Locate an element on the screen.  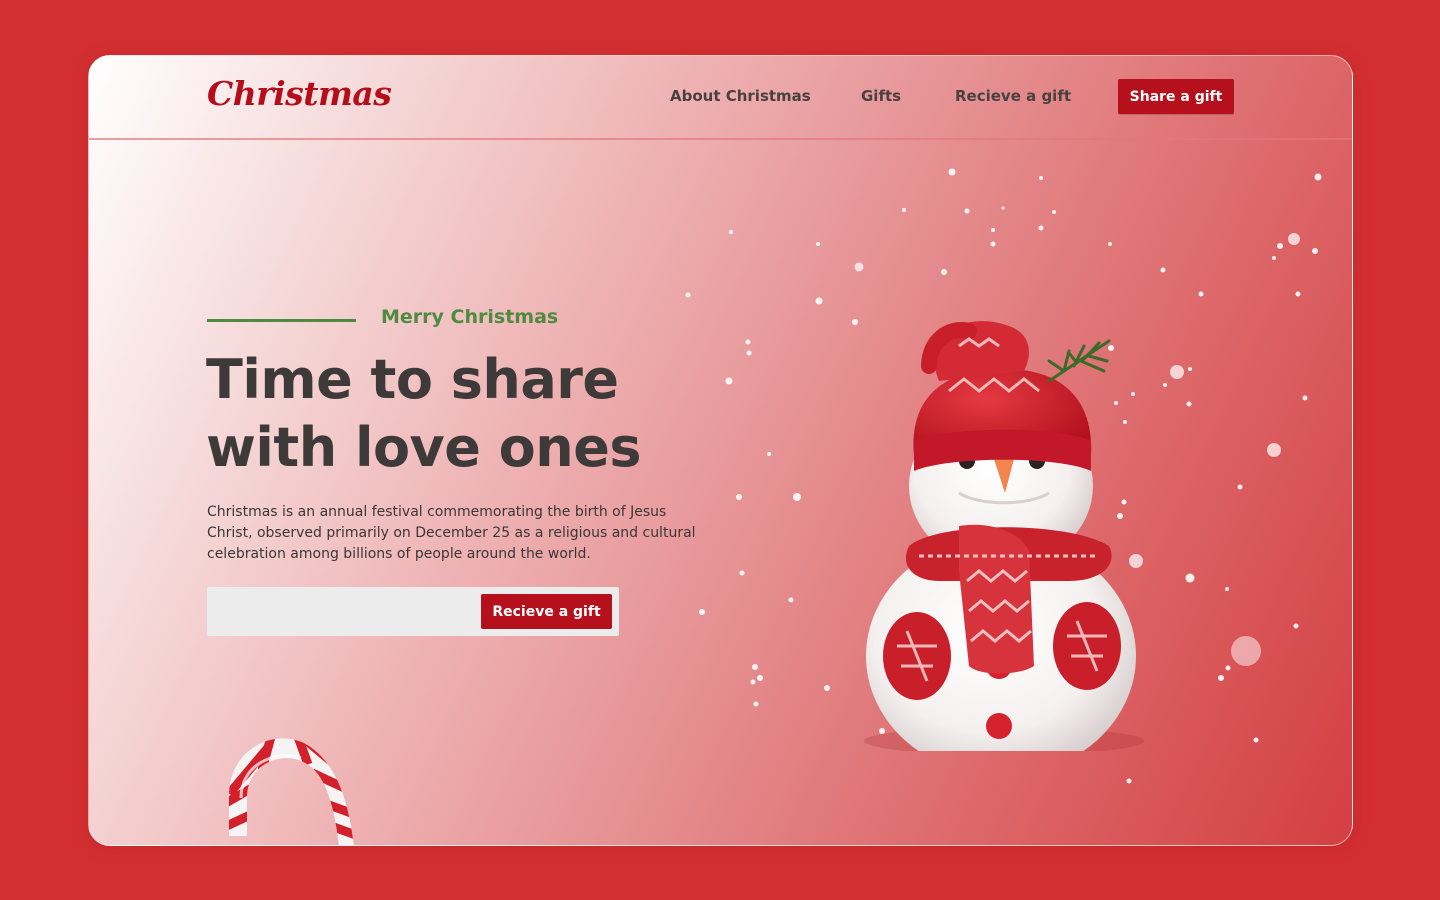
nav-link-about-christmas: About Christmas is located at coordinates (740, 96).